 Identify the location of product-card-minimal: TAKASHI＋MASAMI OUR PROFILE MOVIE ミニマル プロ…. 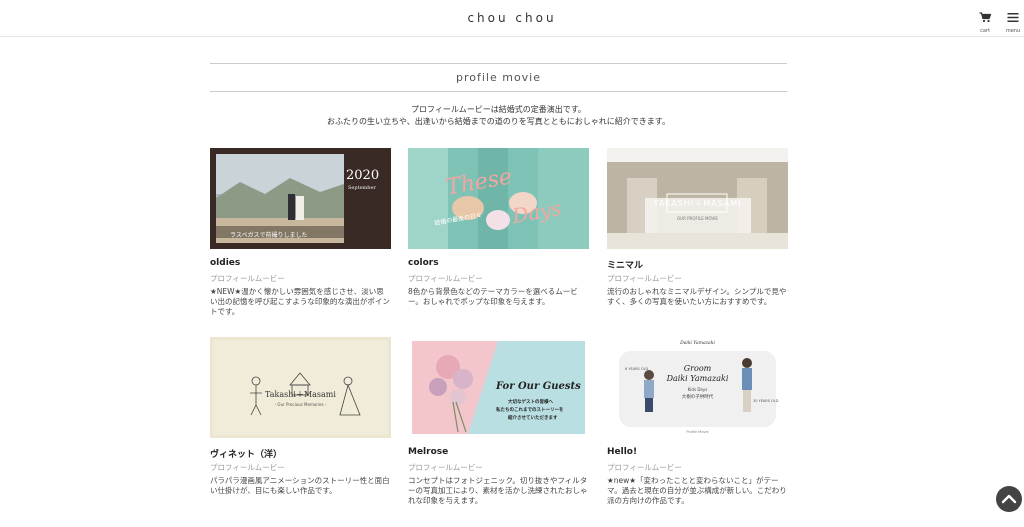
(697, 227).